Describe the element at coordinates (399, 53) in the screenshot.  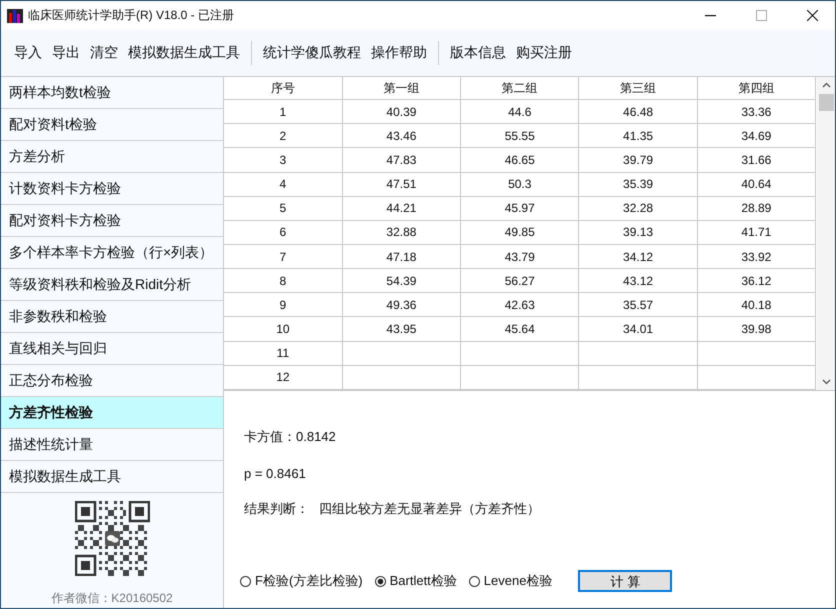
I see `toolbar-button: 操作帮助` at that location.